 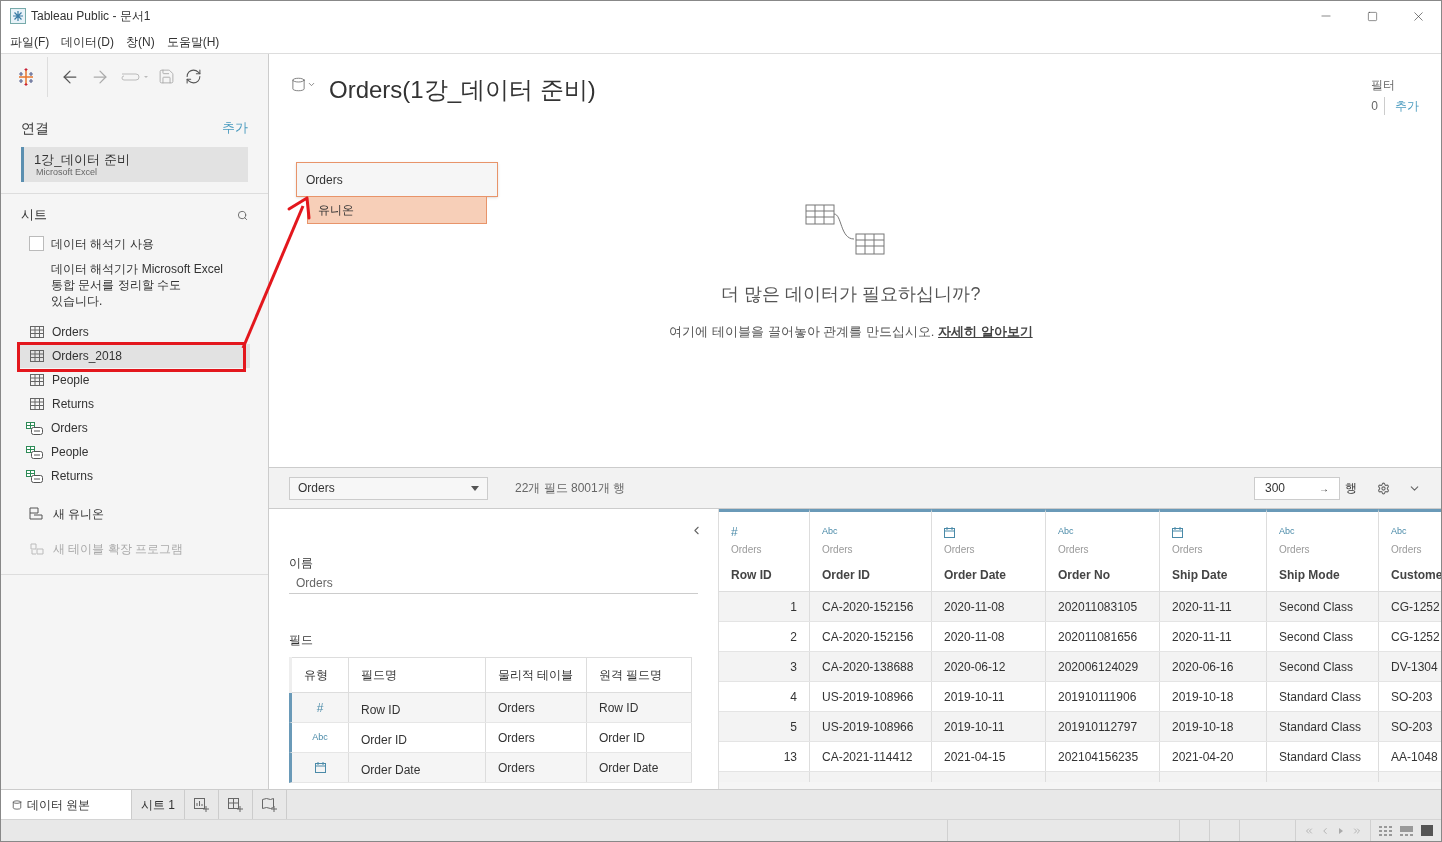 What do you see at coordinates (536, 737) in the screenshot?
I see `table-cell: Orders` at bounding box center [536, 737].